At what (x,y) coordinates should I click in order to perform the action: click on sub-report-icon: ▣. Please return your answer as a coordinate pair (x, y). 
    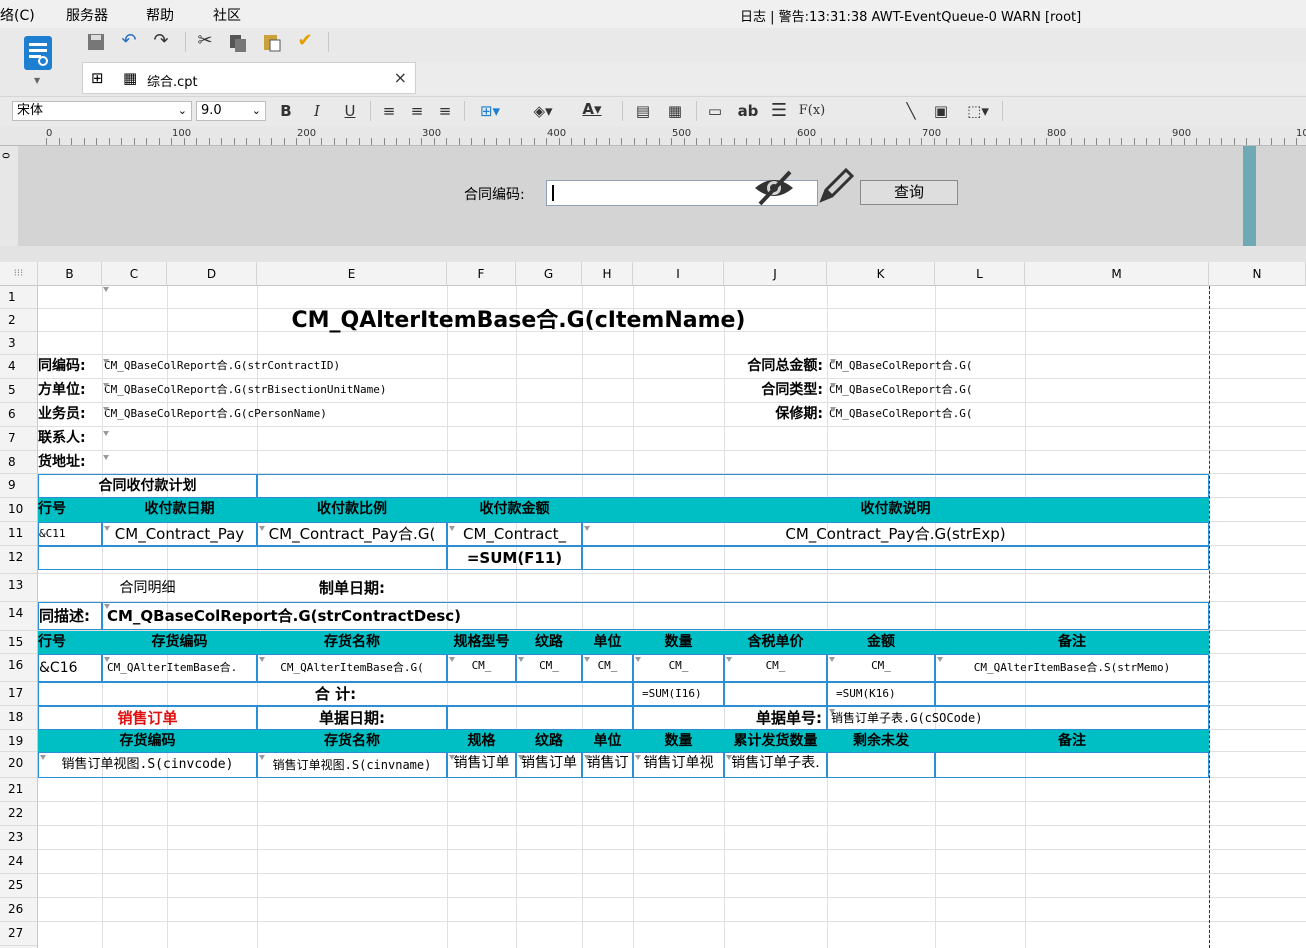
    Looking at the image, I should click on (941, 111).